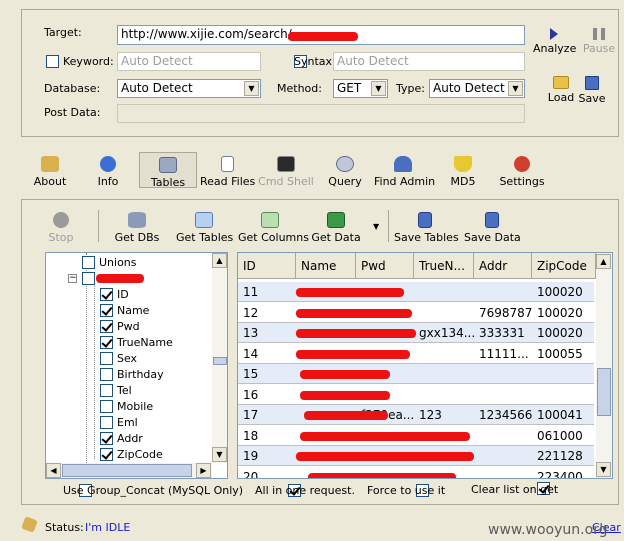  What do you see at coordinates (203, 470) in the screenshot?
I see `scroll-right-button: ▶` at bounding box center [203, 470].